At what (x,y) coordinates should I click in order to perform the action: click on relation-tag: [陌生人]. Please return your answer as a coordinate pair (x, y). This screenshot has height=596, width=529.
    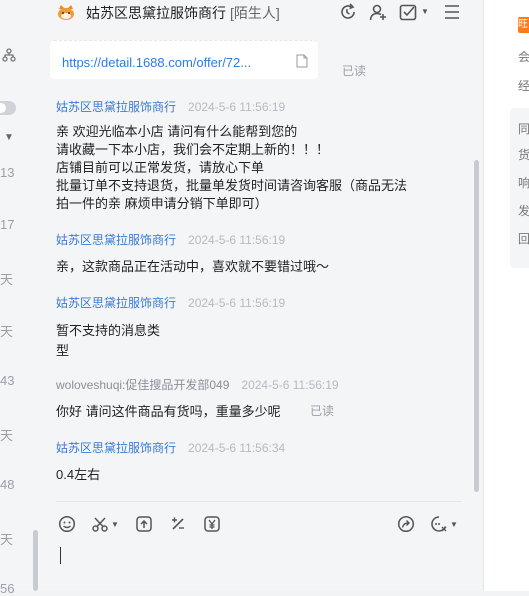
    Looking at the image, I should click on (255, 13).